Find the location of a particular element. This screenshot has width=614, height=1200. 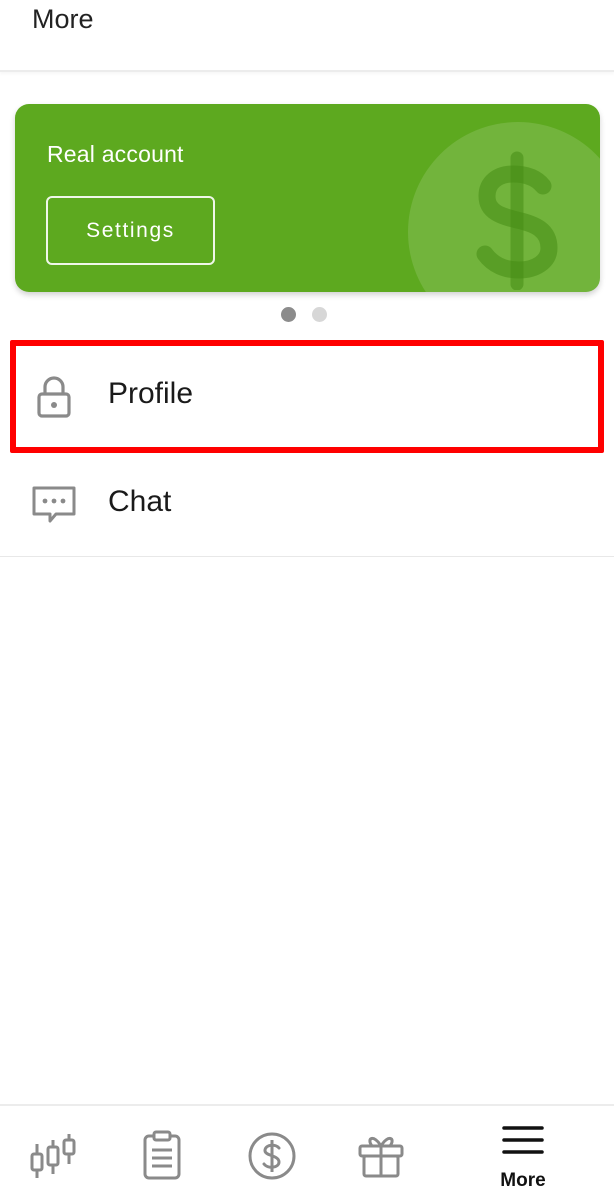

chat-bubble-icon is located at coordinates (54, 504).